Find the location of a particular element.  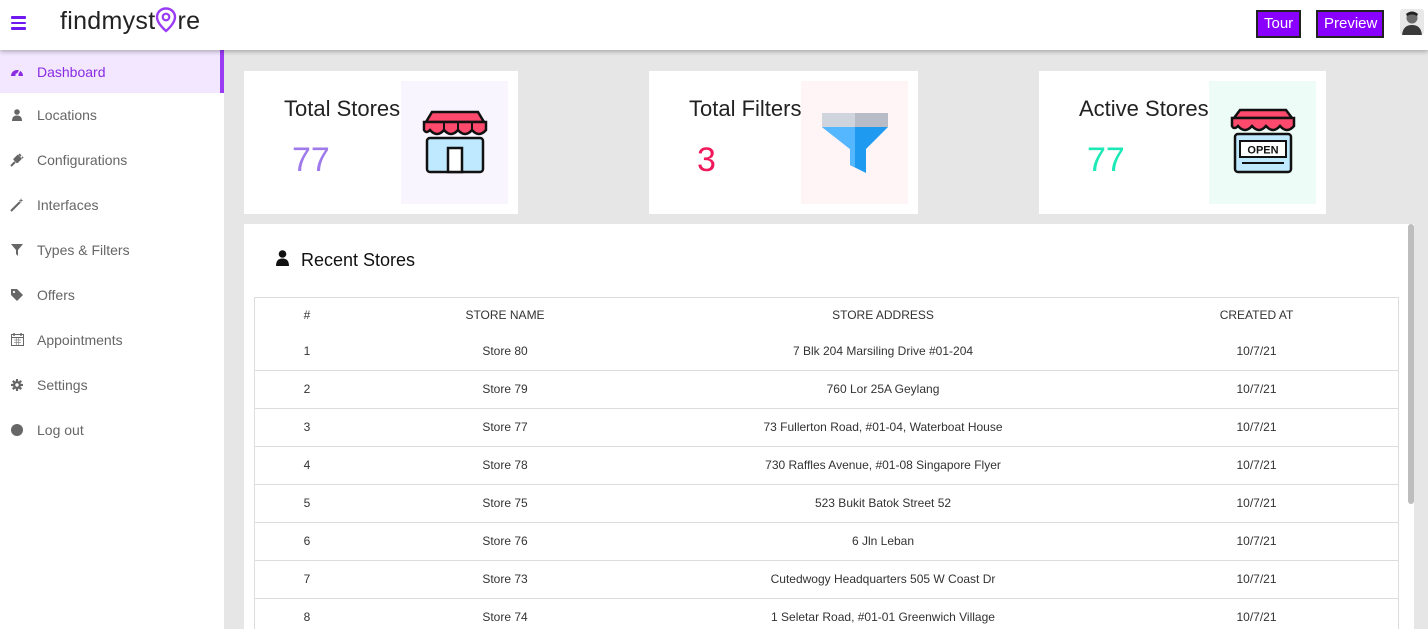

sidebar-item-label: Locations is located at coordinates (67, 114).